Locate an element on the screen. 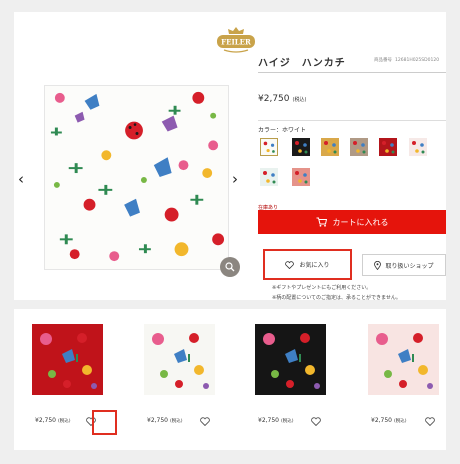 This screenshot has height=464, width=460. chevron-left-icon: ‹ is located at coordinates (21, 179).